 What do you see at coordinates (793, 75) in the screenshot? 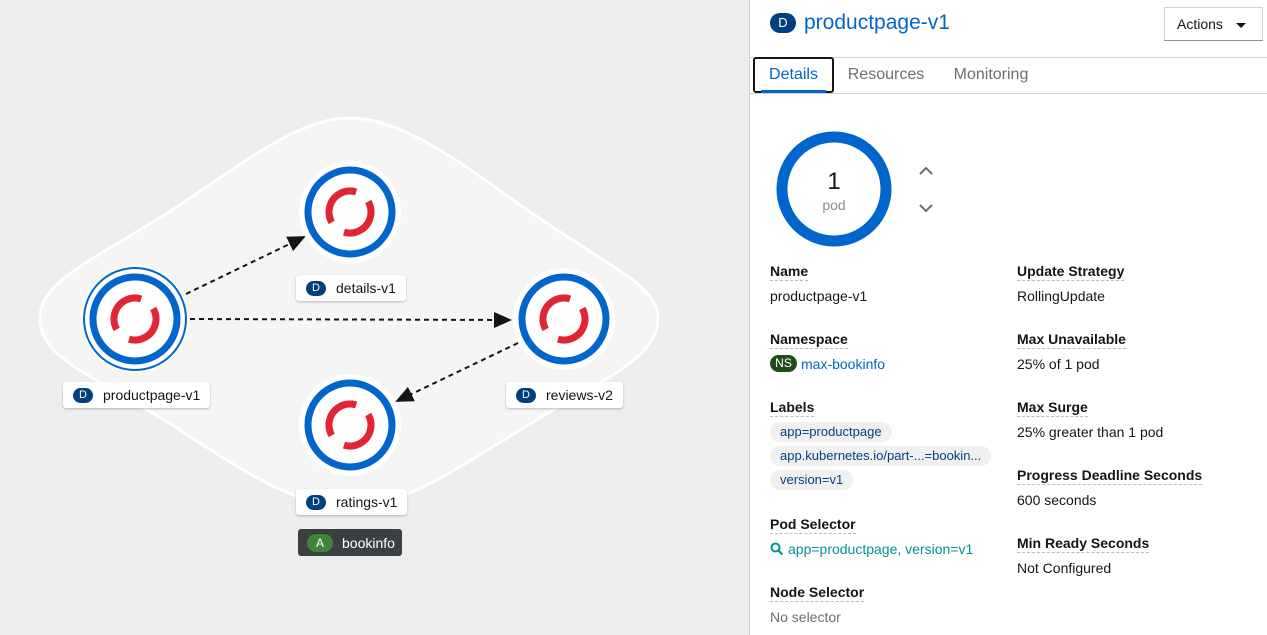
I see `tab-details: Details` at bounding box center [793, 75].